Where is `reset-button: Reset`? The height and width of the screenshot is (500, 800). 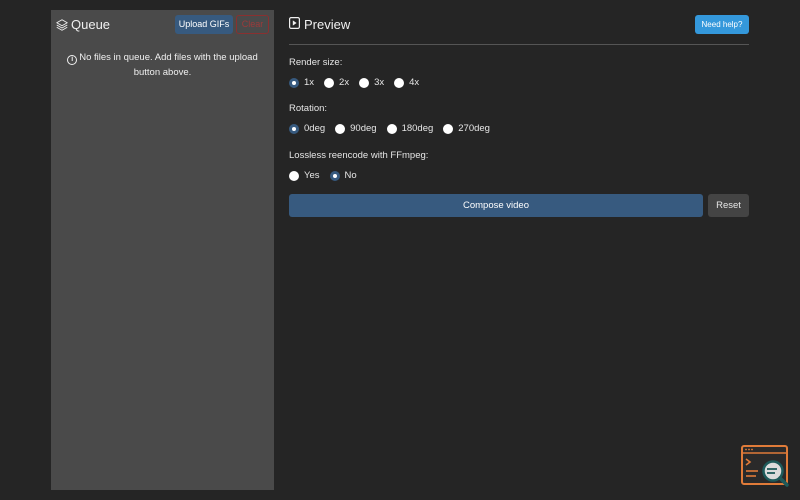
reset-button: Reset is located at coordinates (728, 205).